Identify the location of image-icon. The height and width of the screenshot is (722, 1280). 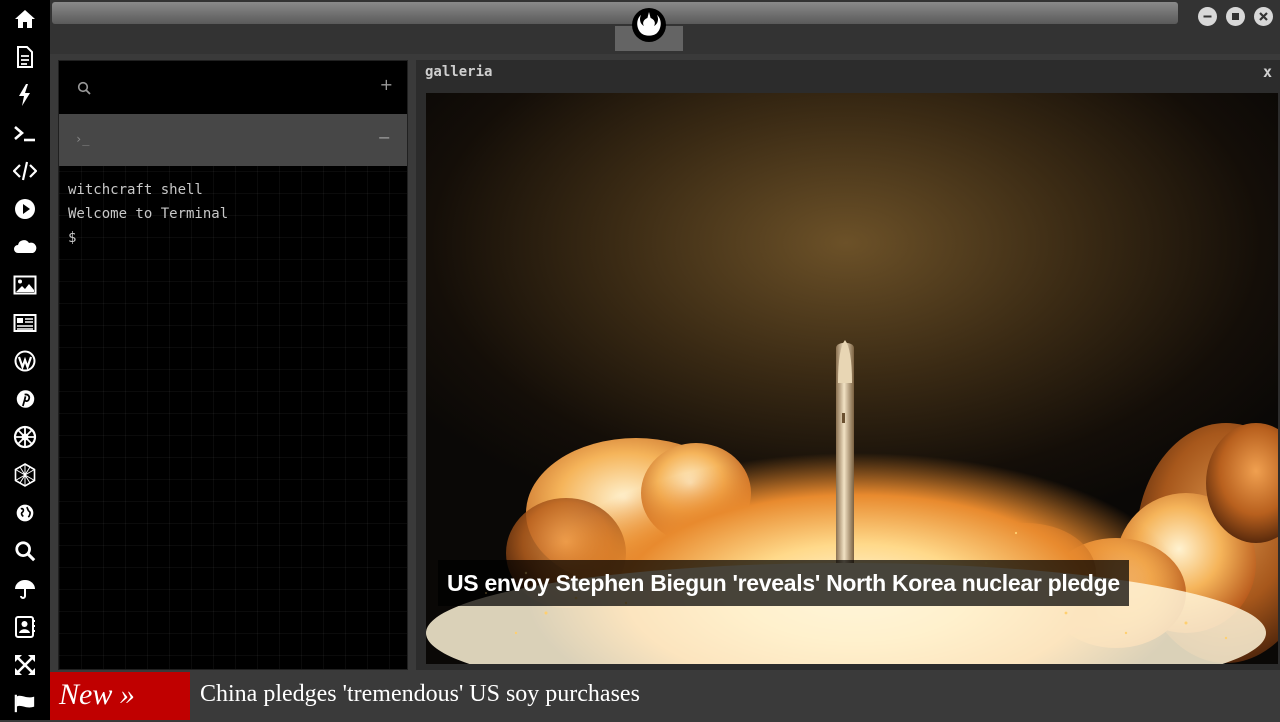
(25, 285).